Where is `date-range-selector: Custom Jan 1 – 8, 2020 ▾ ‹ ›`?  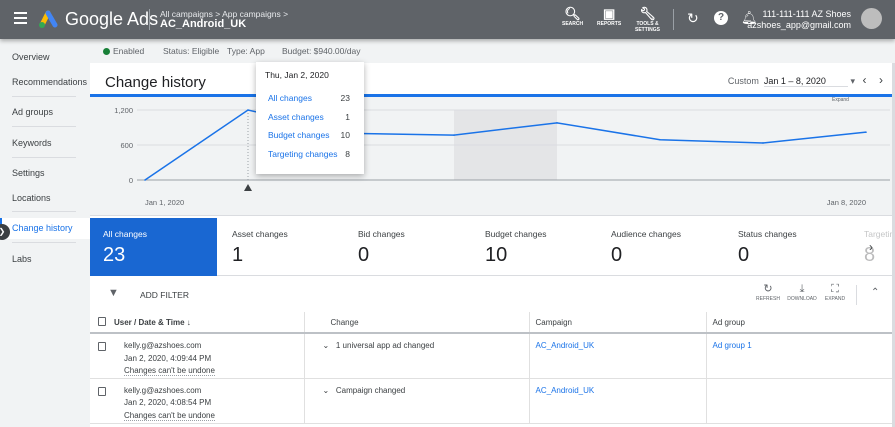
date-range-selector: Custom Jan 1 – 8, 2020 ▾ ‹ › is located at coordinates (805, 80).